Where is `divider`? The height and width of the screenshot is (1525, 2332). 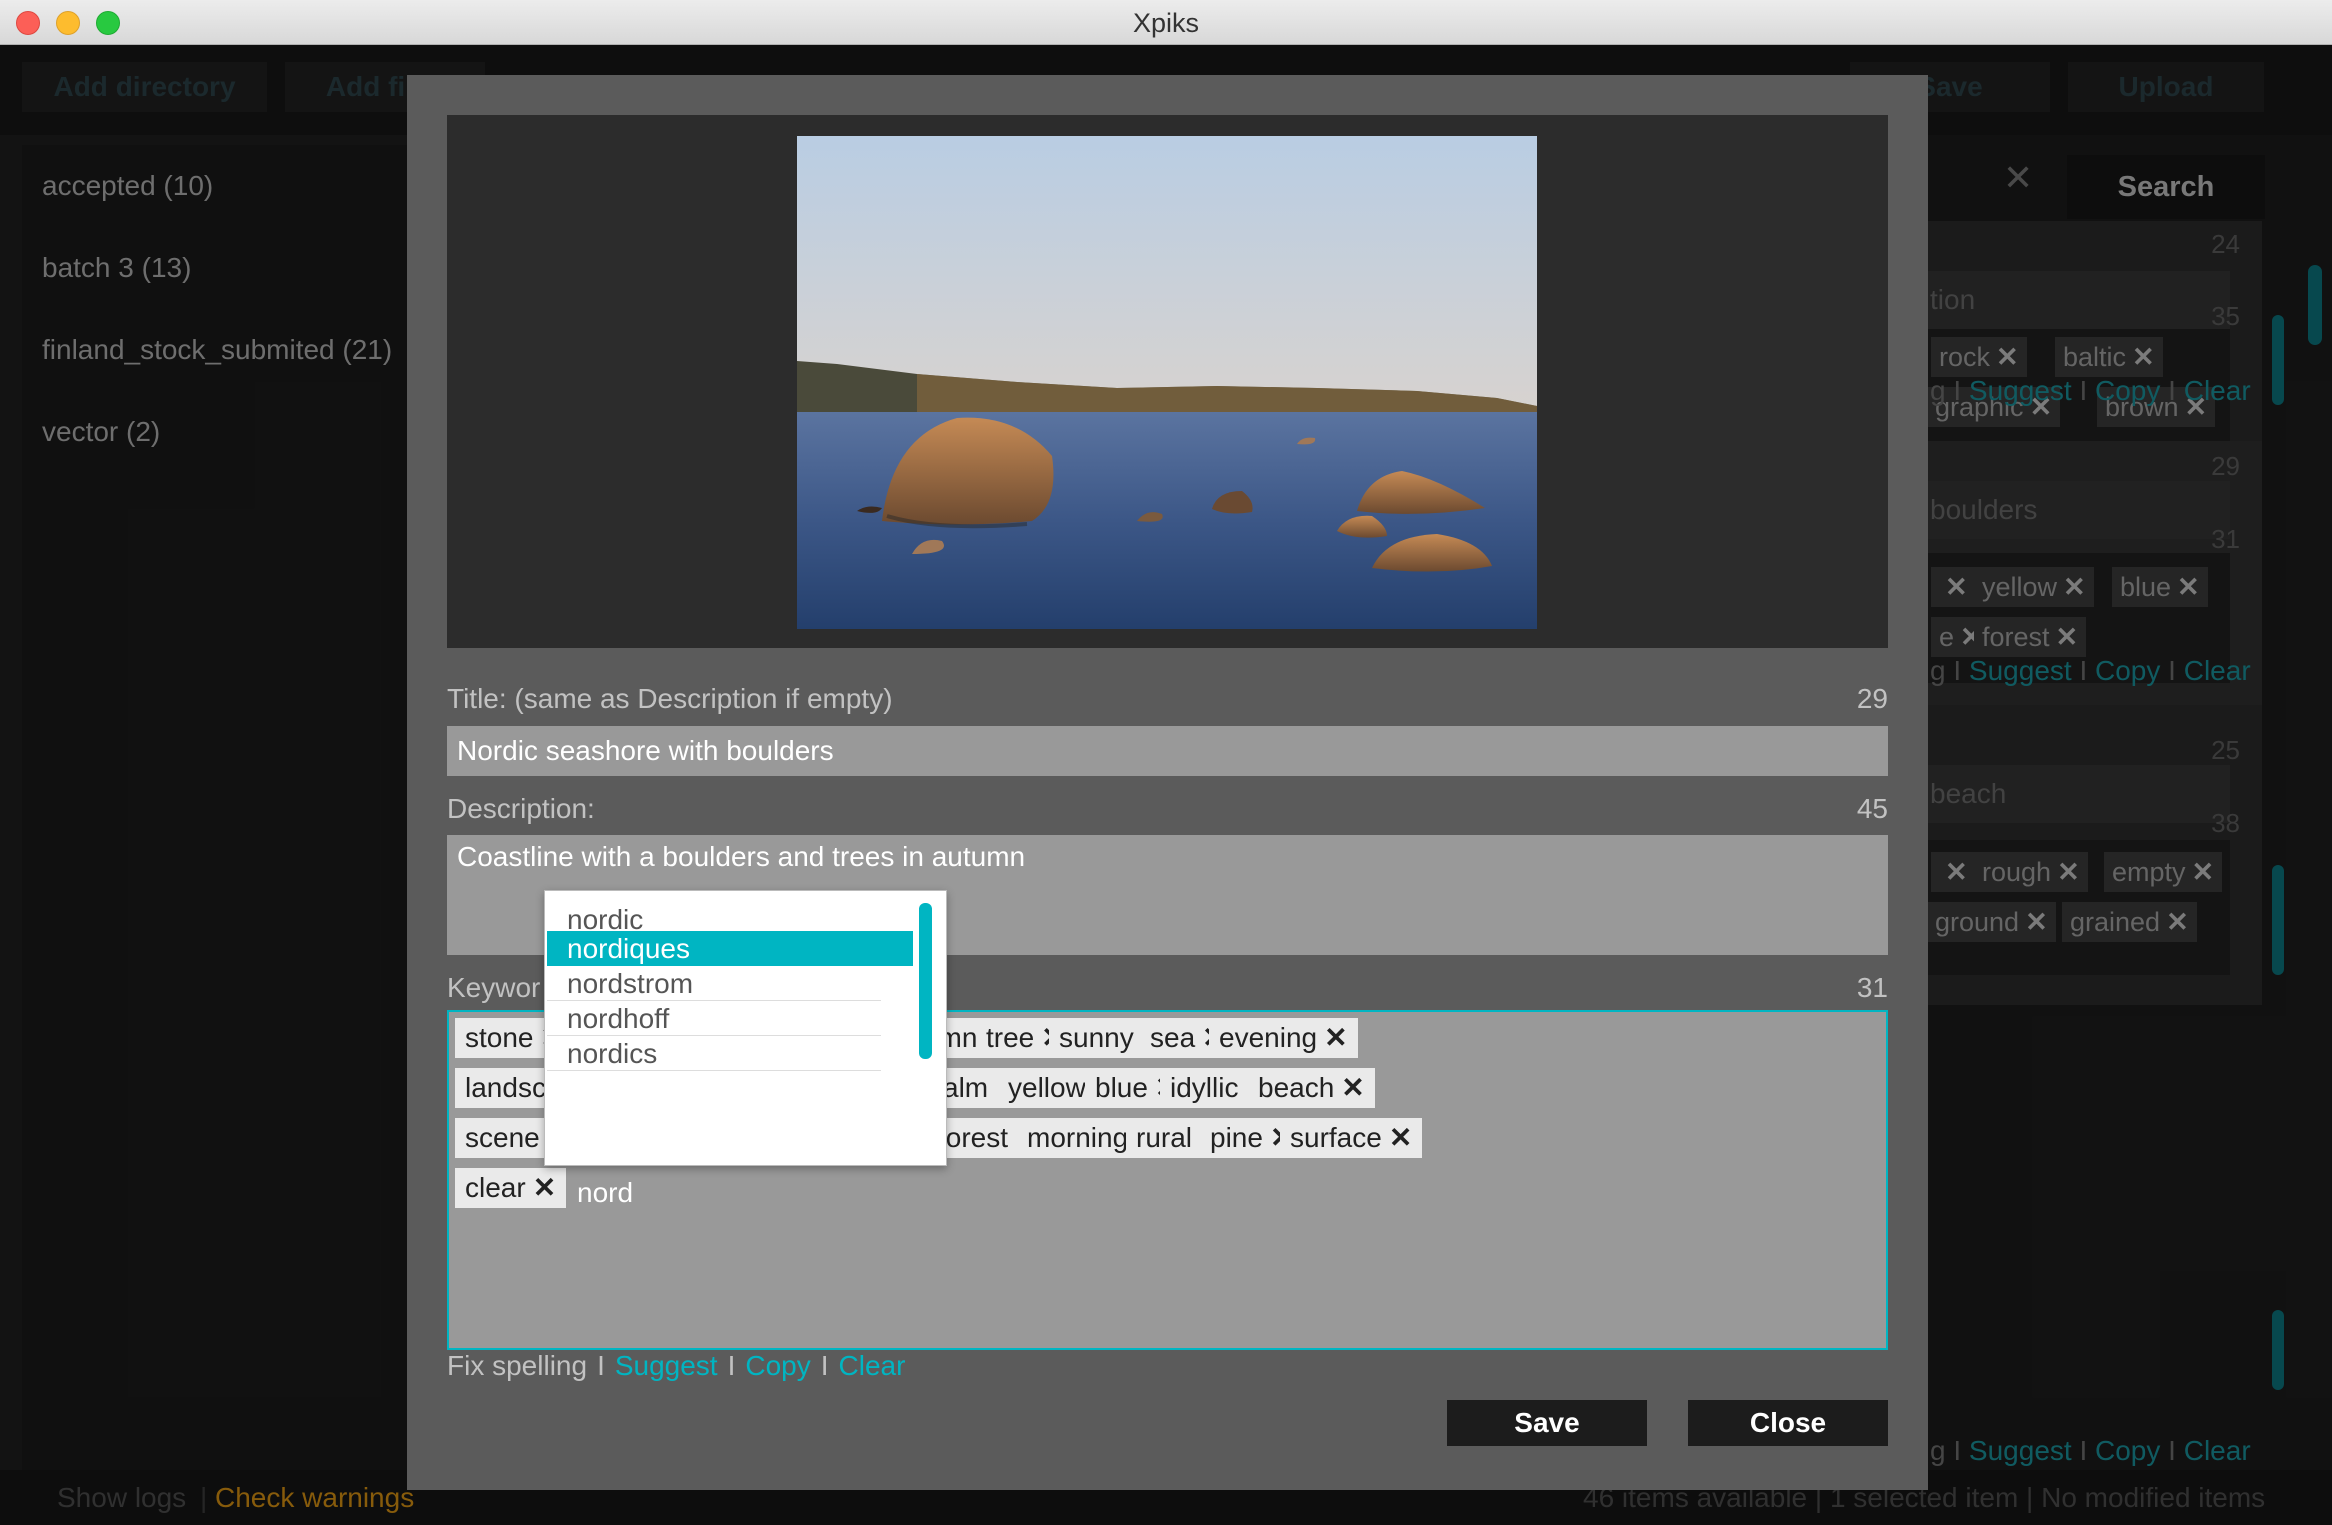 divider is located at coordinates (714, 1070).